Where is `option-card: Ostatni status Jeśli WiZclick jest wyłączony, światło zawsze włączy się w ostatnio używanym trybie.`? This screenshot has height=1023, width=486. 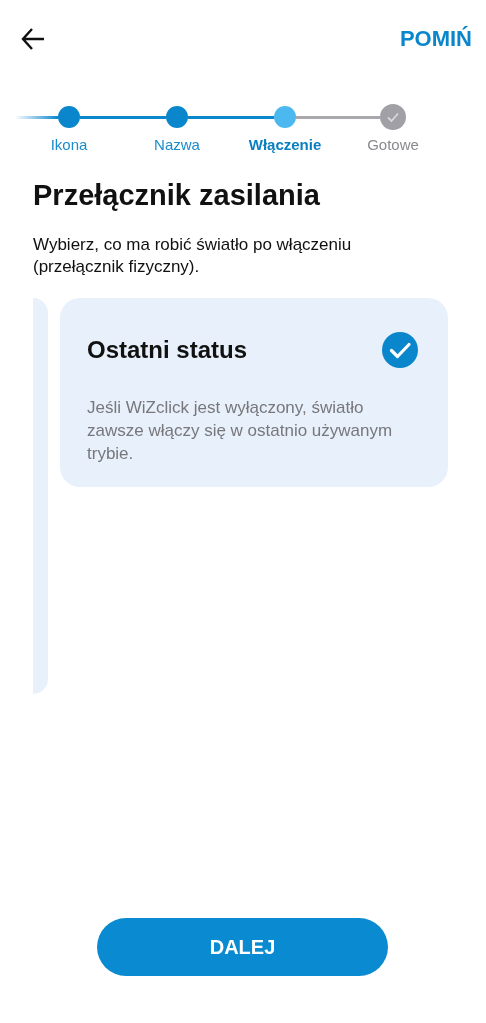
option-card: Ostatni status Jeśli WiZclick jest wyłączony, światło zawsze włączy się w ostatnio używanym trybie. is located at coordinates (254, 392).